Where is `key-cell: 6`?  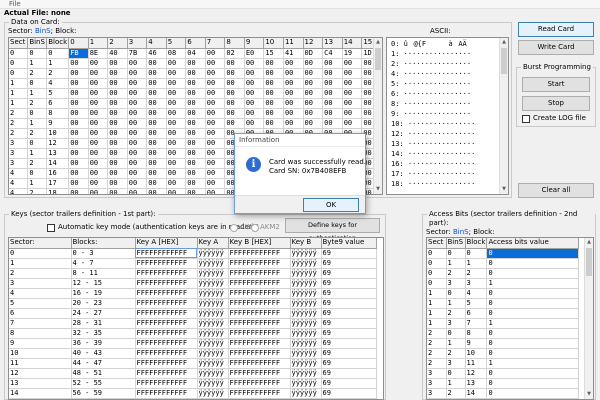 key-cell: 6 is located at coordinates (40, 313).